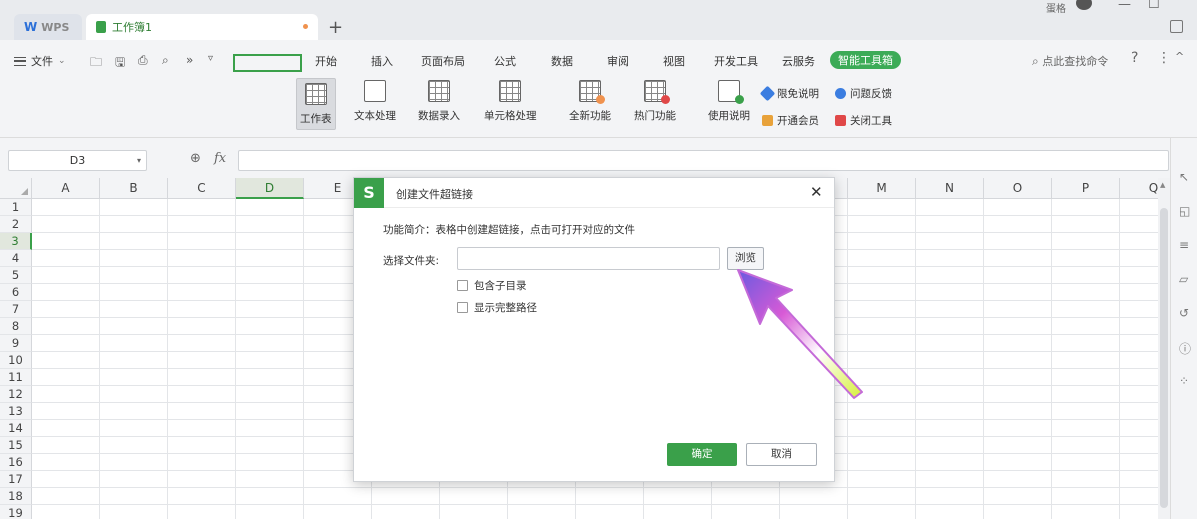 This screenshot has height=519, width=1197. I want to click on history-icon: ↺, so click(1184, 313).